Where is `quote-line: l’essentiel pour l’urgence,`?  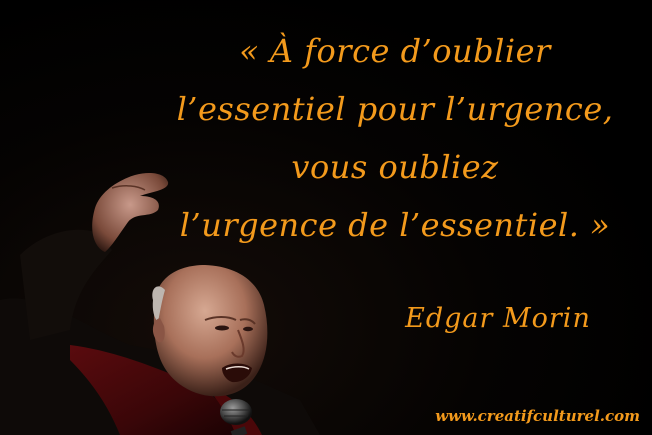
quote-line: l’essentiel pour l’urgence, is located at coordinates (395, 109).